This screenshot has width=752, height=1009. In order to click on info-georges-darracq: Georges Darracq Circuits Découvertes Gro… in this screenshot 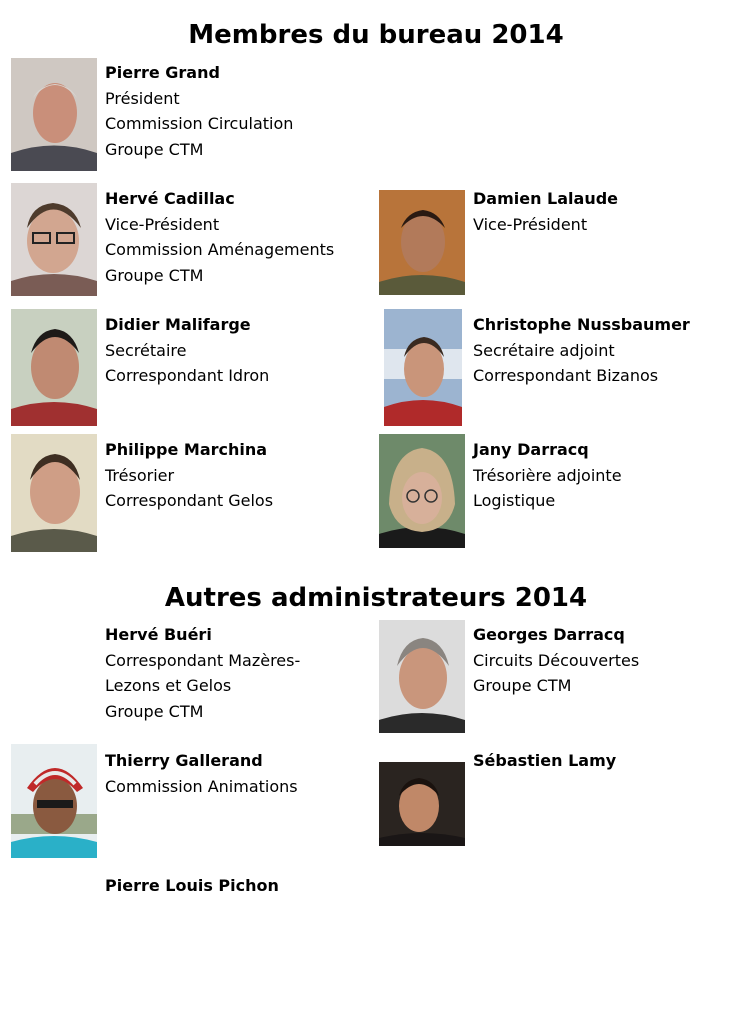, I will do `click(556, 660)`.